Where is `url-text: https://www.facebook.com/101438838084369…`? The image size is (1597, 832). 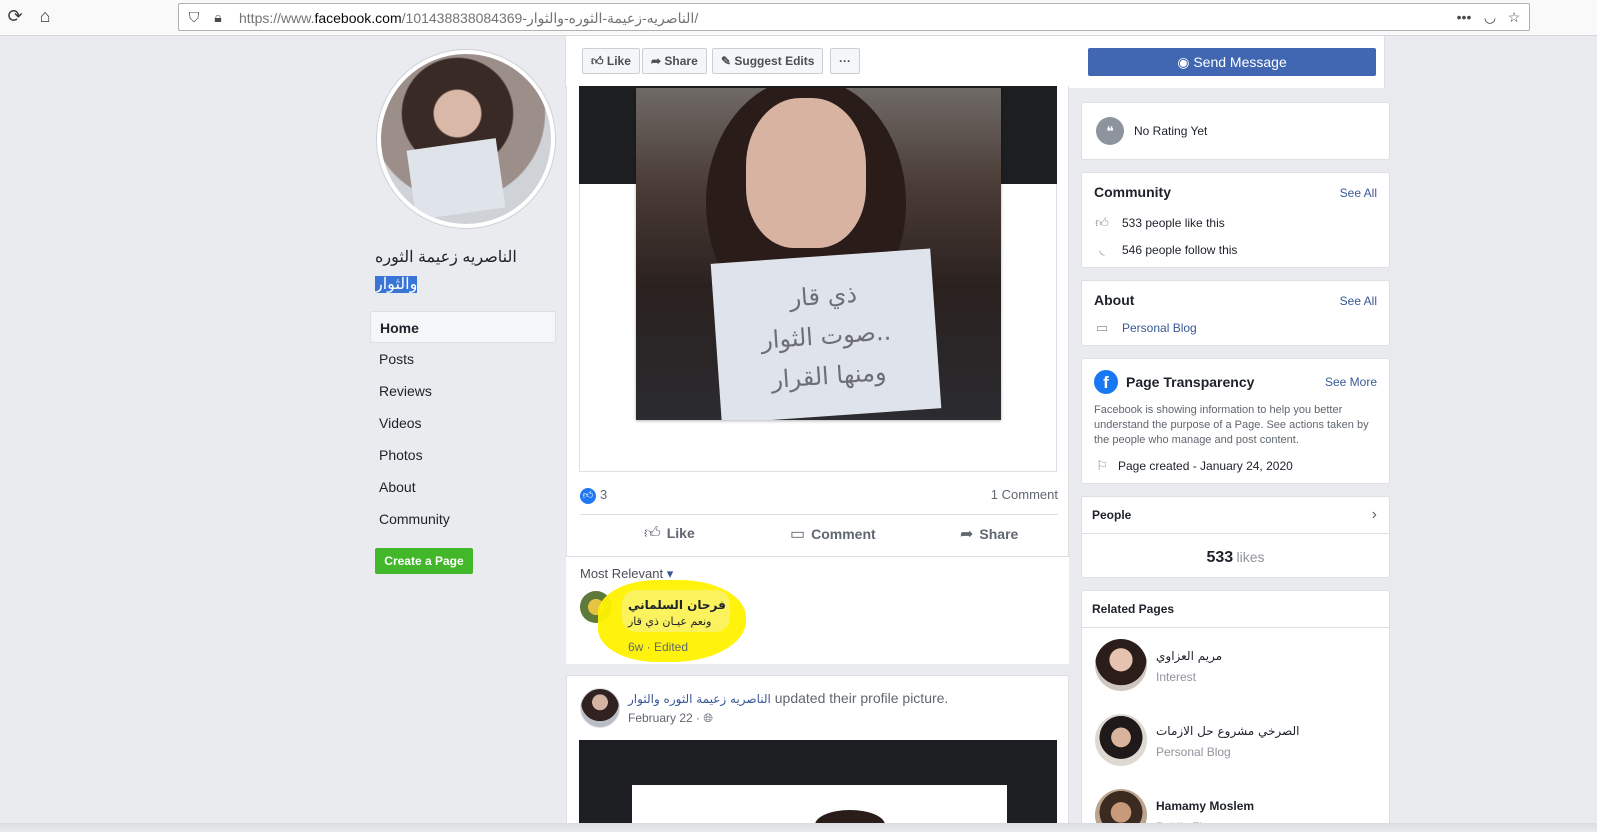 url-text: https://www.facebook.com/101438838084369… is located at coordinates (469, 18).